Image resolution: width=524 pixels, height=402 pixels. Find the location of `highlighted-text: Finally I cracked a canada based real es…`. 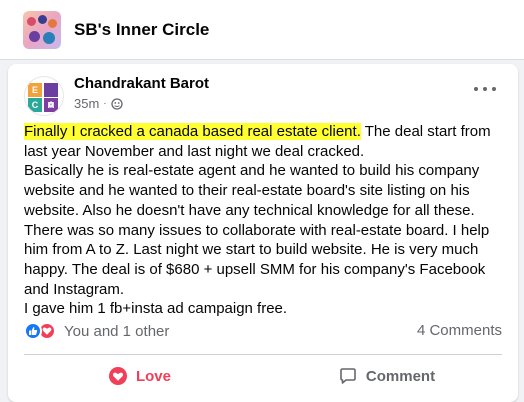

highlighted-text: Finally I cracked a canada based real es… is located at coordinates (192, 131).